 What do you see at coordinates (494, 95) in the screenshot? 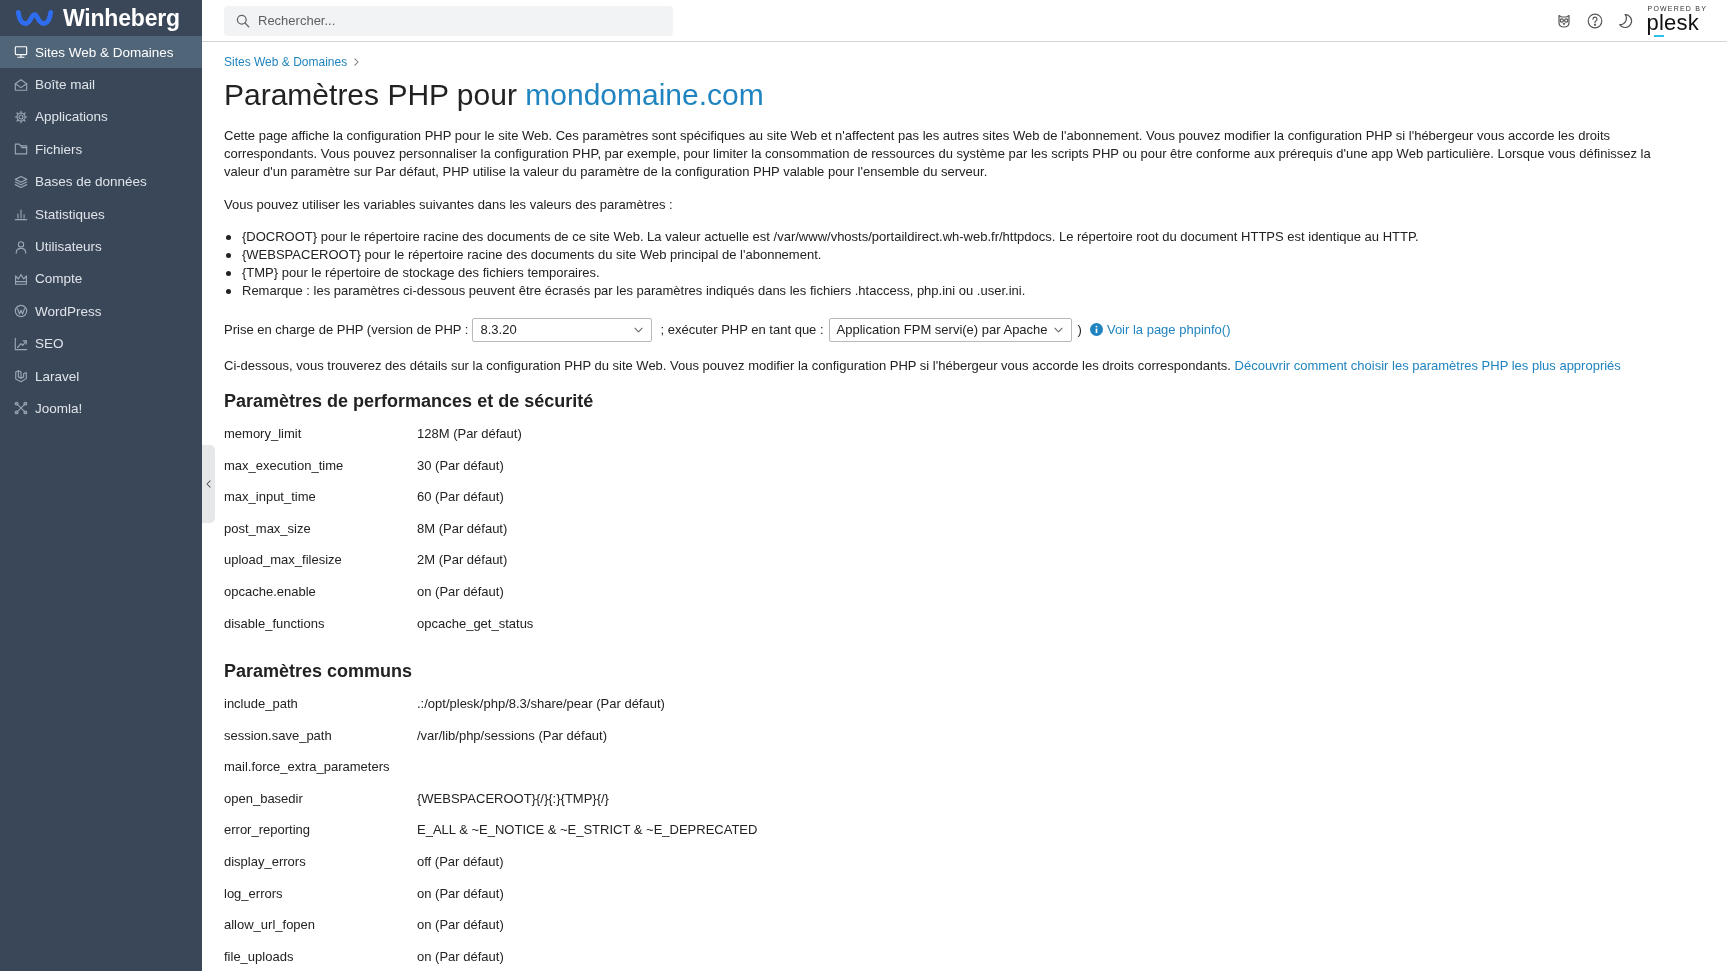
I see `page-title: Paramètres PHP pour mondomaine.com` at bounding box center [494, 95].